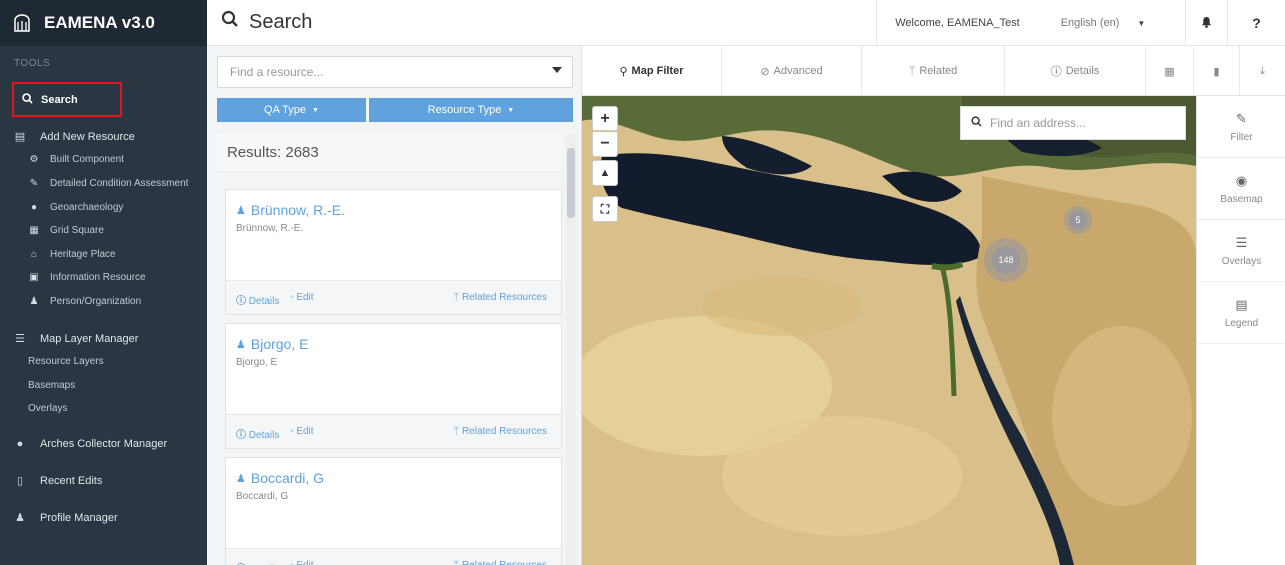 Image resolution: width=1285 pixels, height=565 pixels. I want to click on cluster-inner: 148, so click(1006, 260).